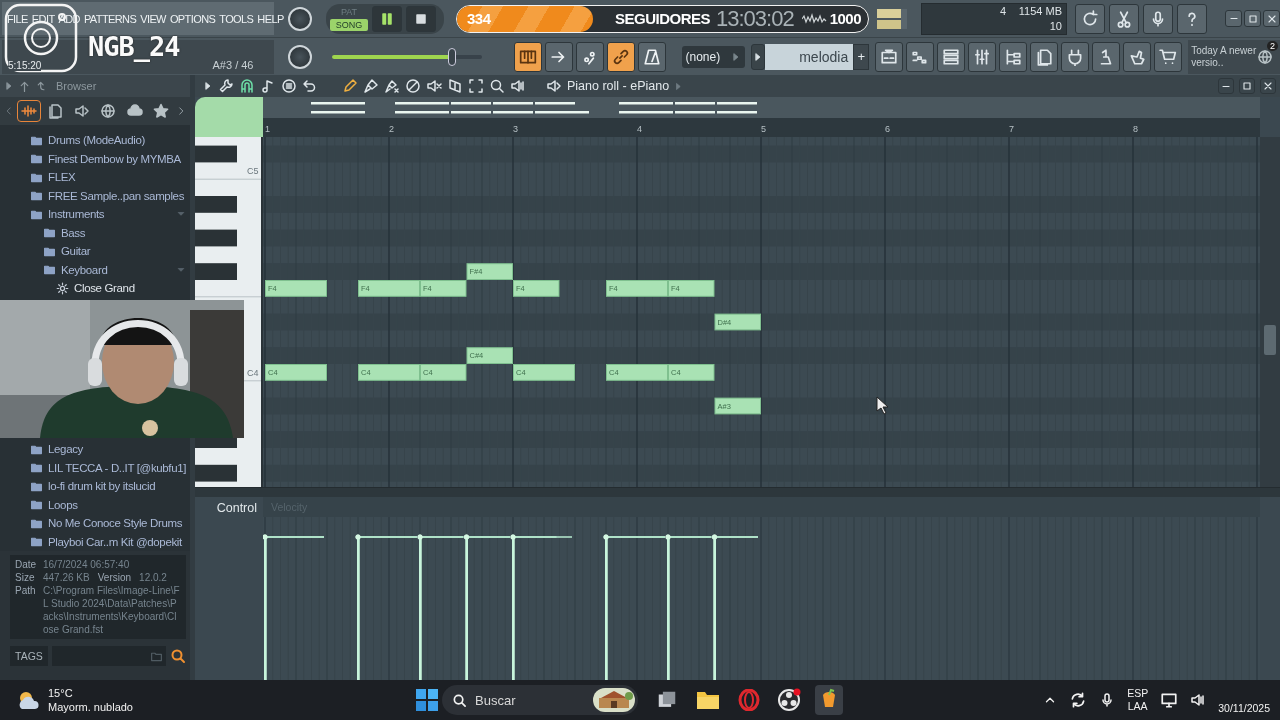 This screenshot has width=1280, height=720. Describe the element at coordinates (1244, 708) in the screenshot. I see `taskbar-date: 30/11/2025` at that location.